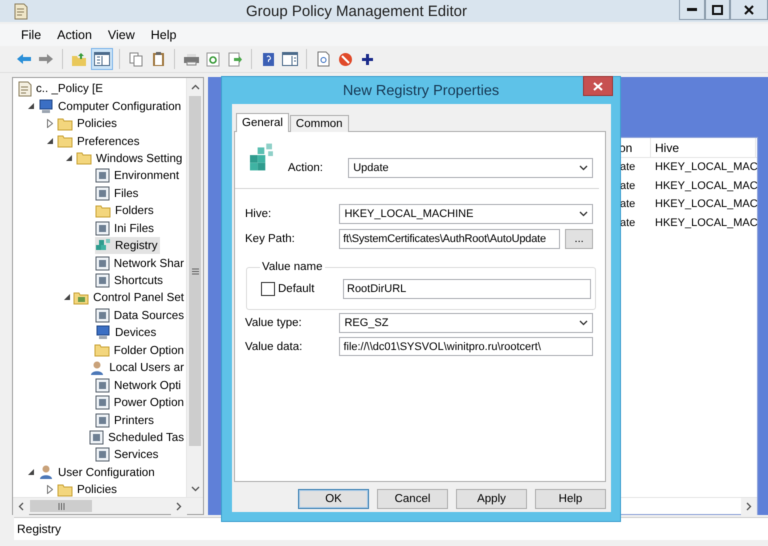 The height and width of the screenshot is (546, 768). Describe the element at coordinates (32, 35) in the screenshot. I see `menu-item: File` at that location.